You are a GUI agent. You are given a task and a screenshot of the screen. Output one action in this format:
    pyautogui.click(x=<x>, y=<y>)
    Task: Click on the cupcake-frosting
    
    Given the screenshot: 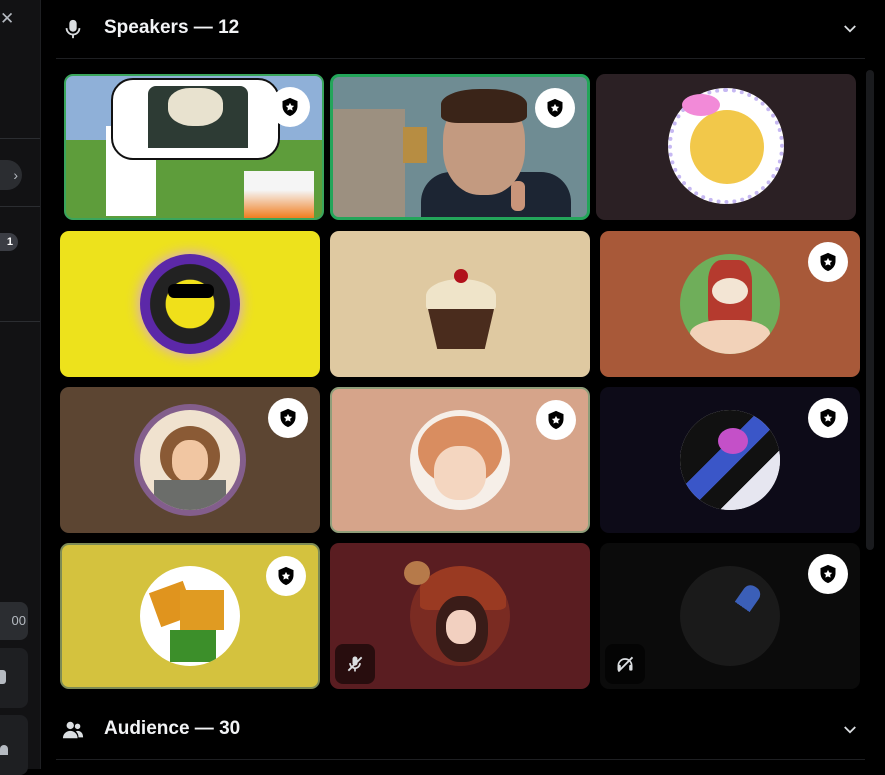 What is the action you would take?
    pyautogui.click(x=461, y=296)
    